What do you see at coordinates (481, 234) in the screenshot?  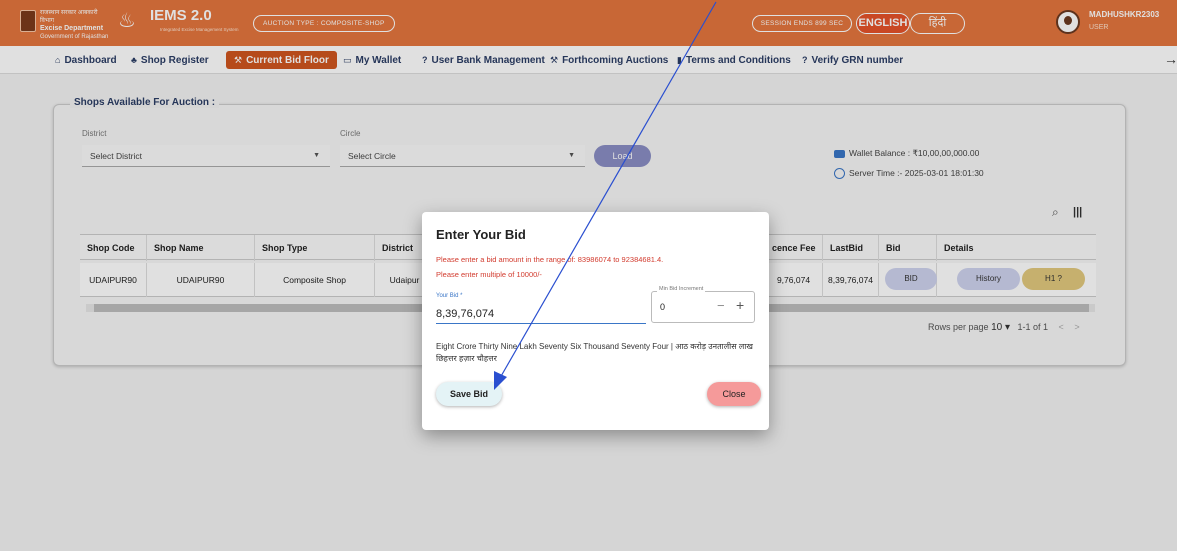 I see `dialog-title: Enter Your Bid` at bounding box center [481, 234].